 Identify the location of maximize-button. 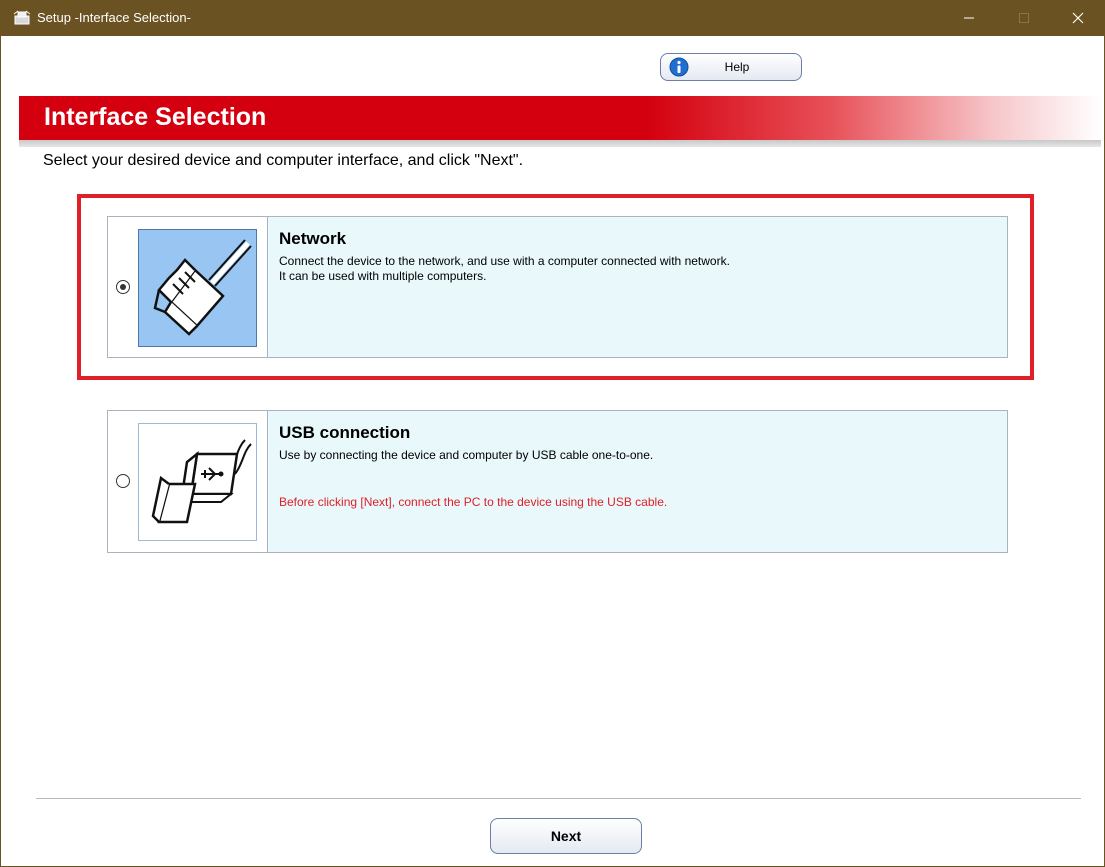
(1024, 18).